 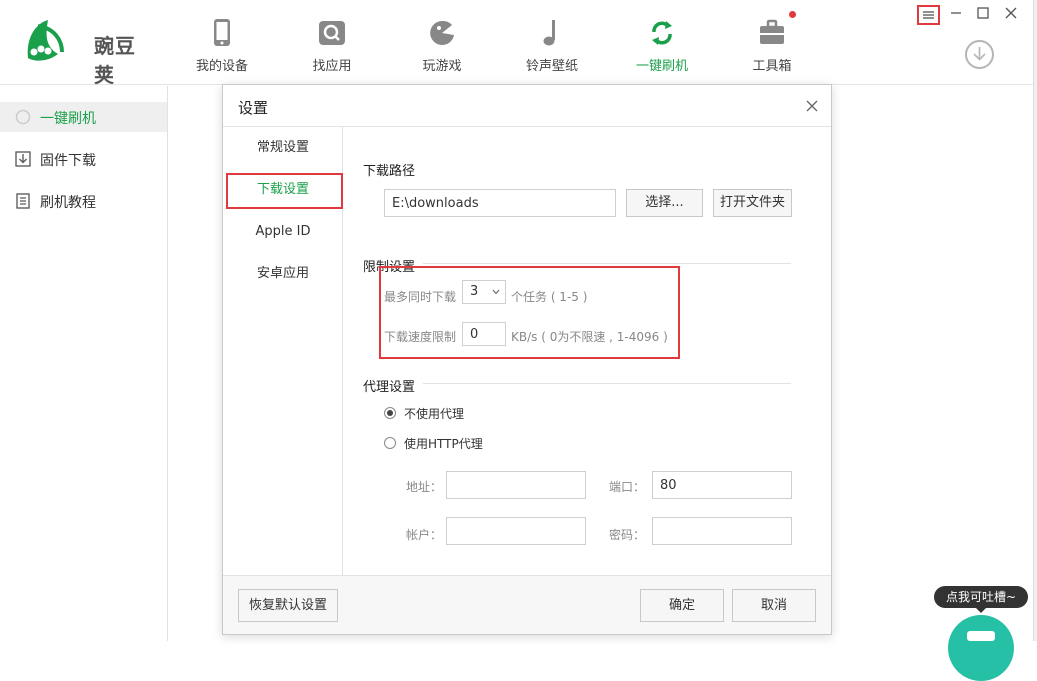 I want to click on search-icon, so click(x=332, y=33).